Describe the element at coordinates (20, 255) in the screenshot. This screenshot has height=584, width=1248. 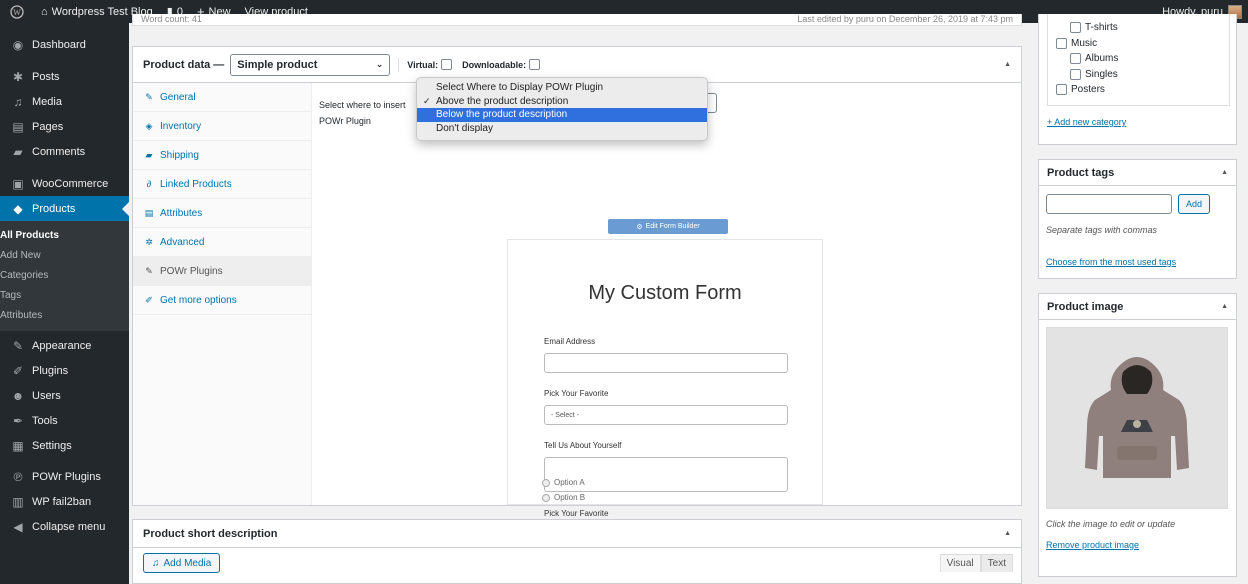
I see `submenu-label: Add New` at that location.